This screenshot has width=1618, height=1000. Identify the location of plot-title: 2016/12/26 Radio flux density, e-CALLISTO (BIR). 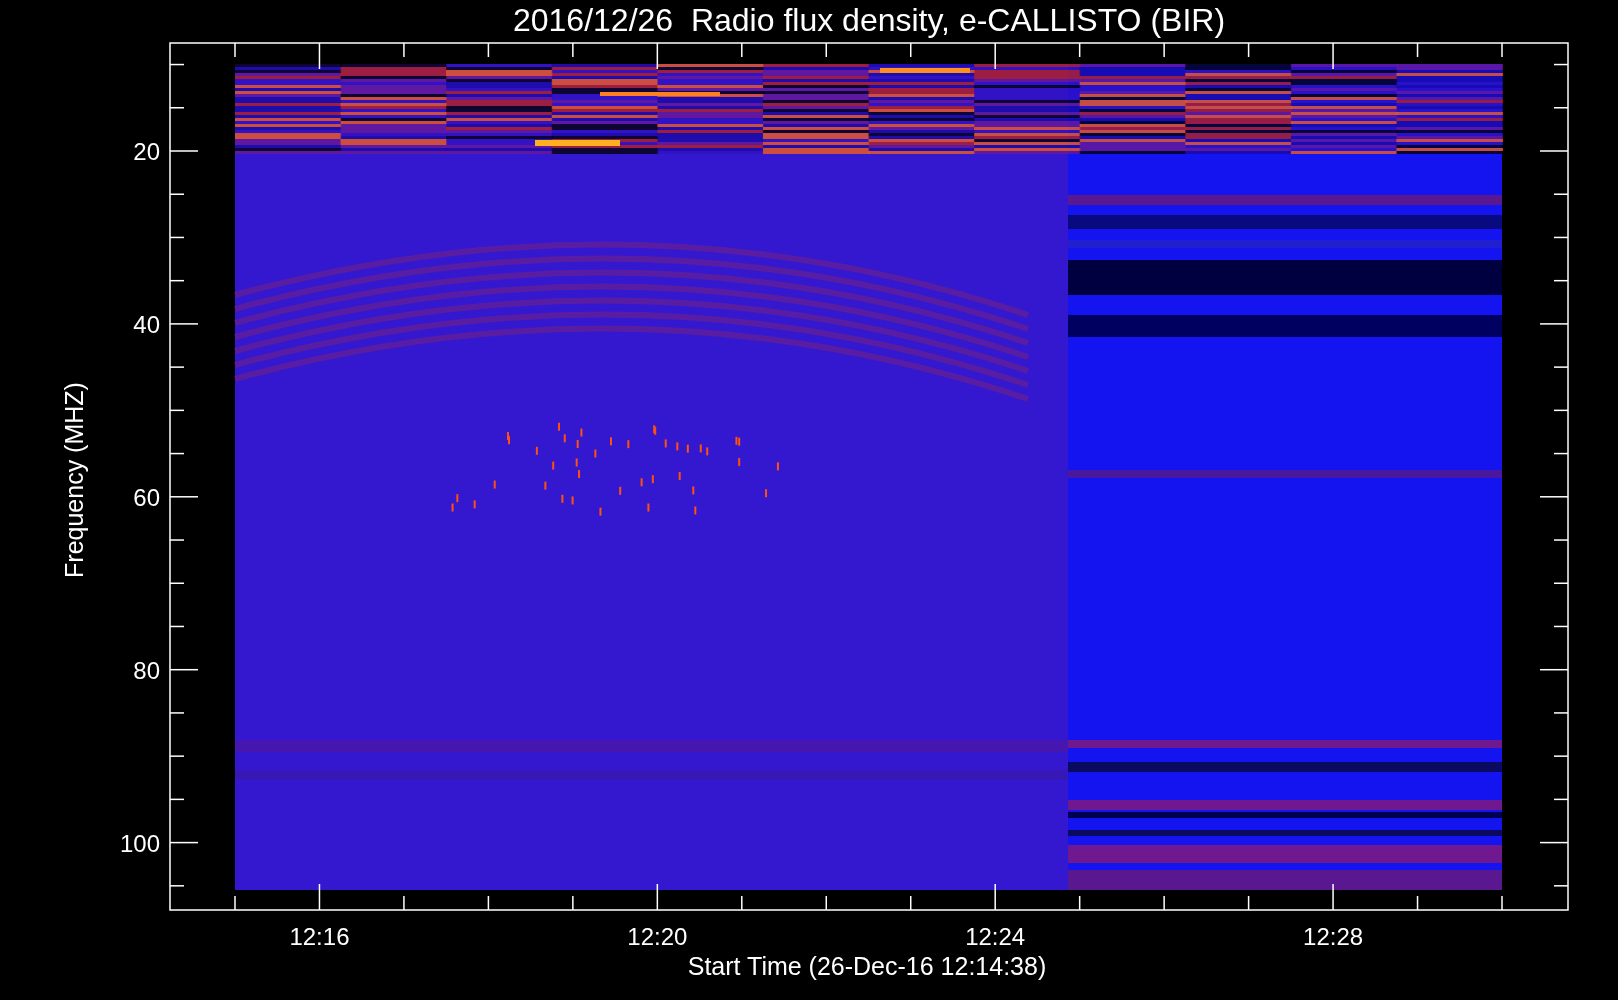
(869, 20).